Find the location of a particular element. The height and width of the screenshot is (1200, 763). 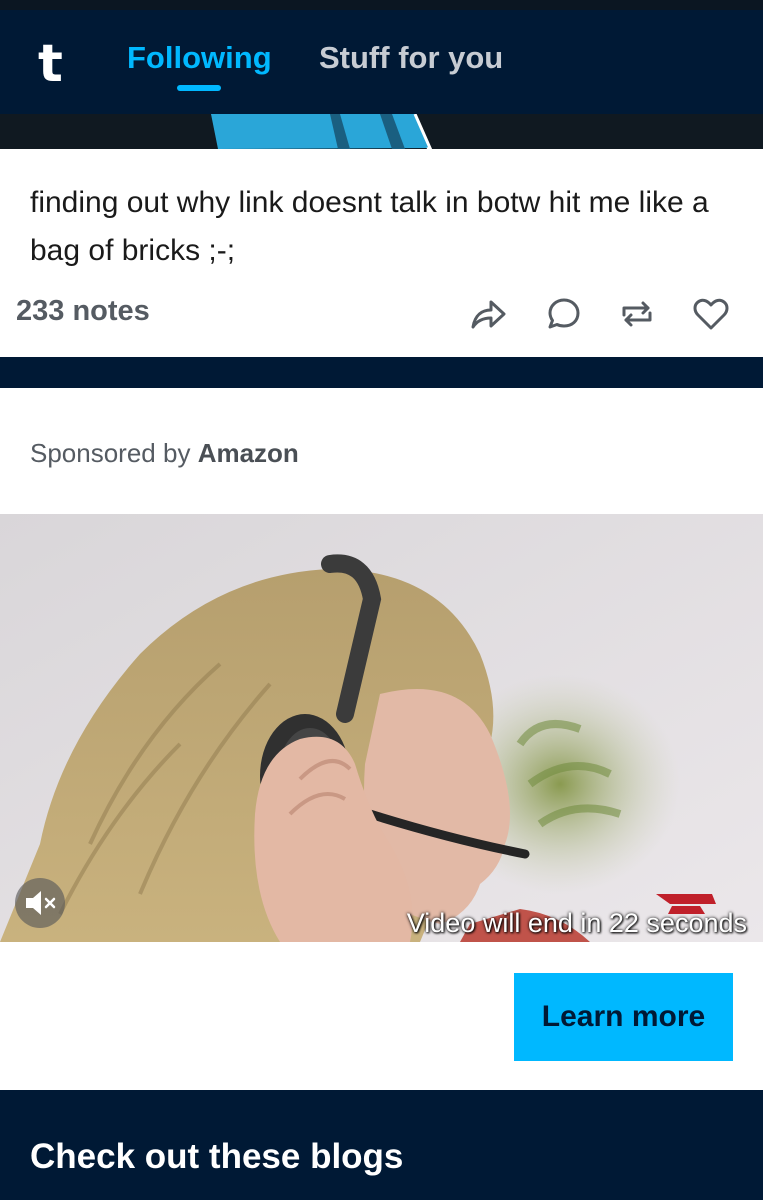

notes-count: 233 notes is located at coordinates (83, 311).